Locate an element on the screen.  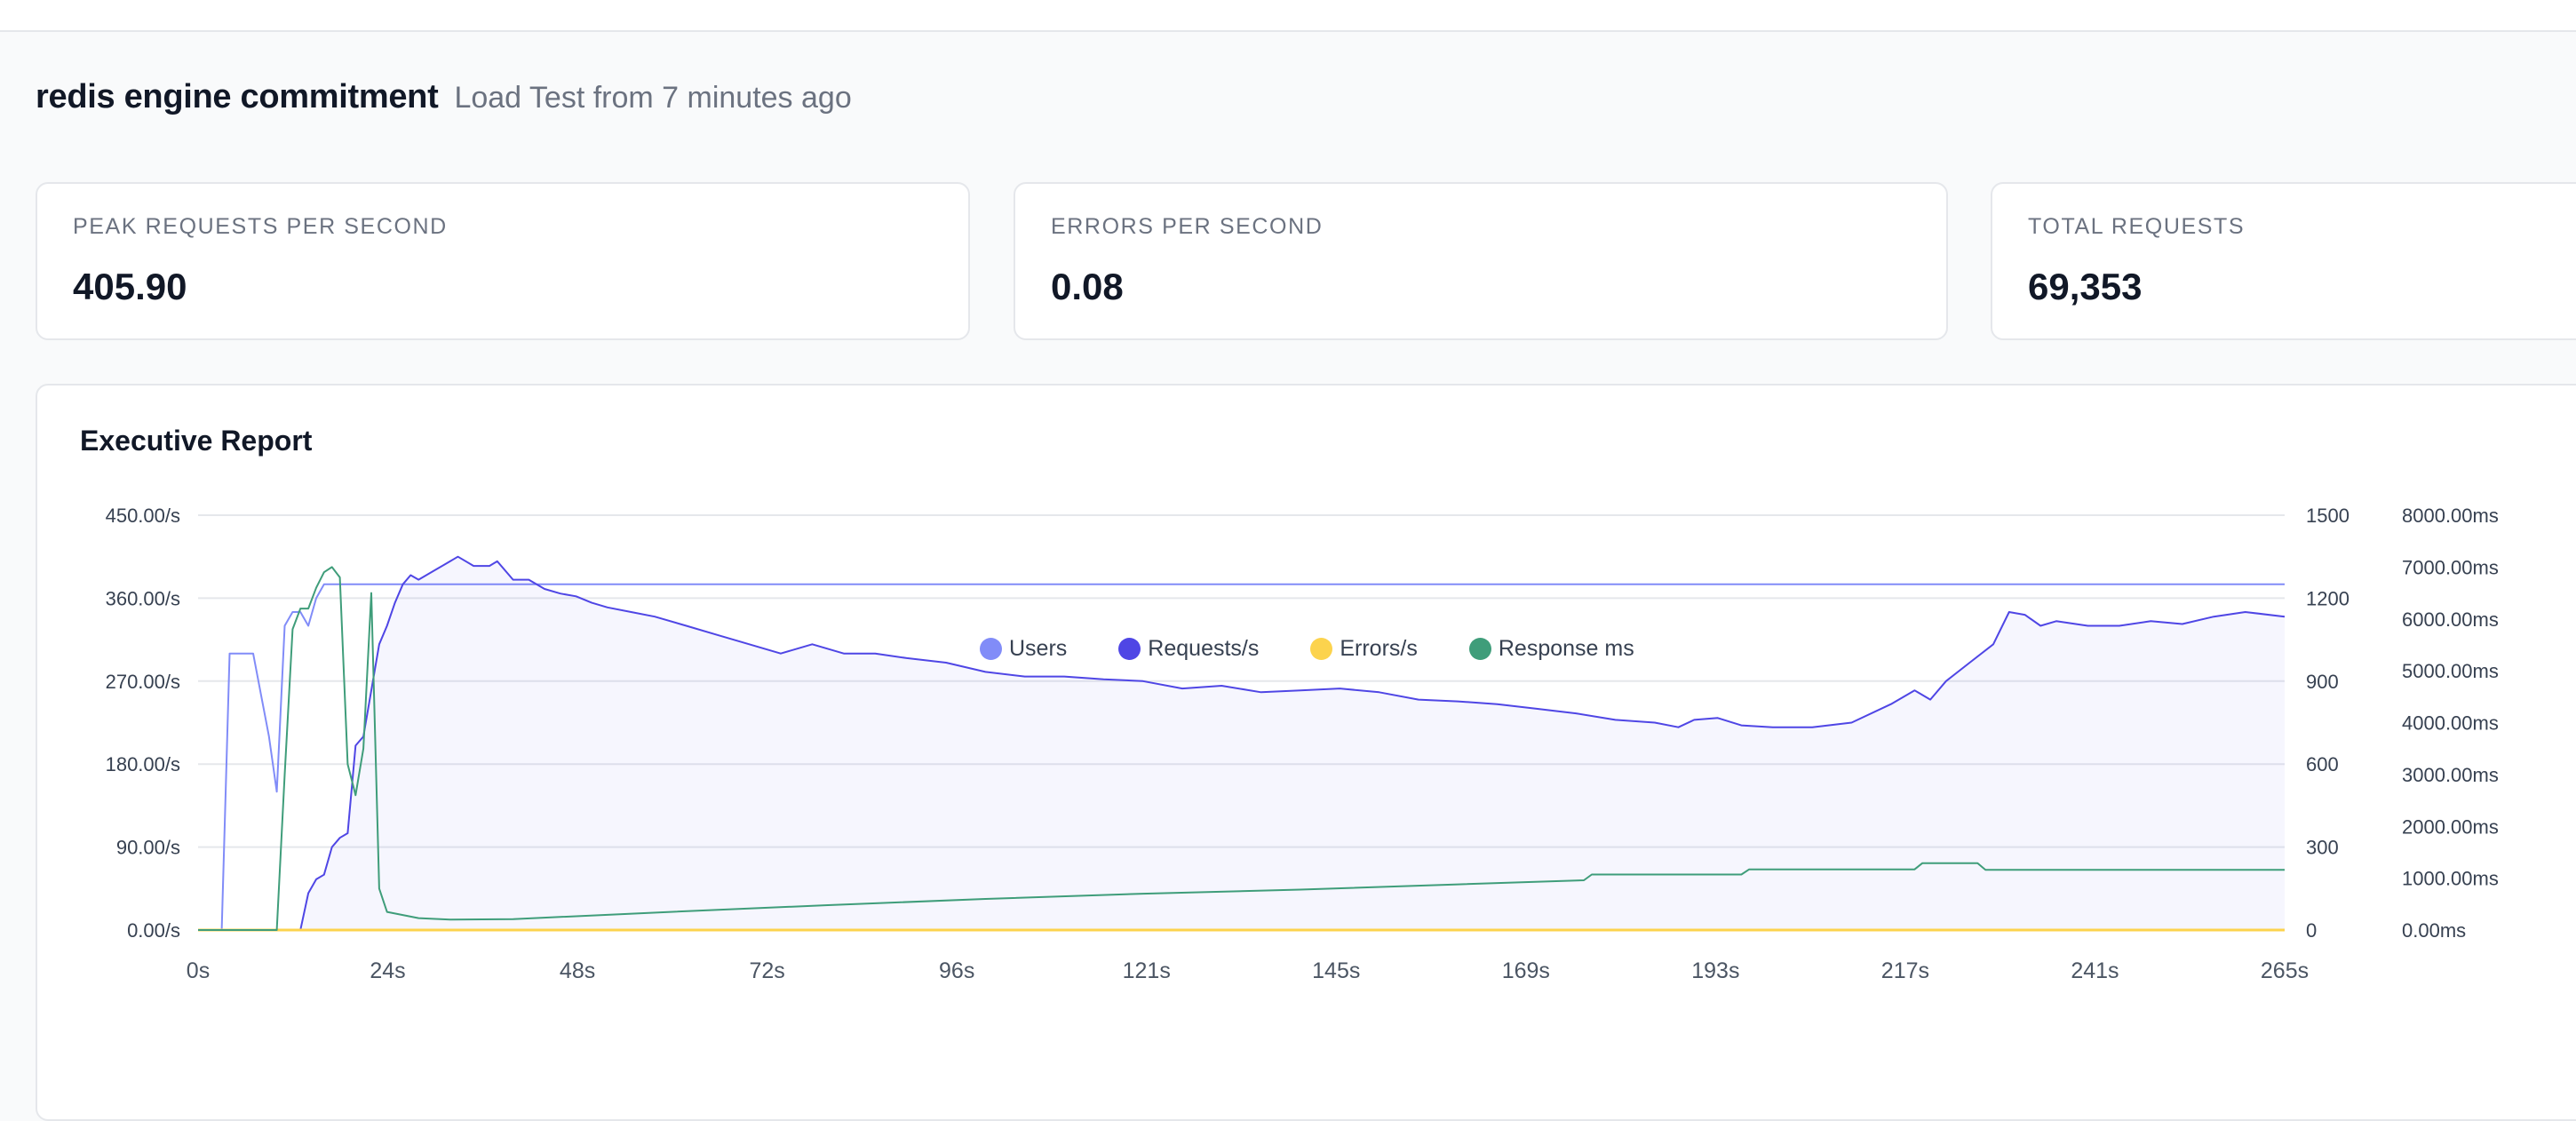
x-tick-label: 265s is located at coordinates (2285, 970).